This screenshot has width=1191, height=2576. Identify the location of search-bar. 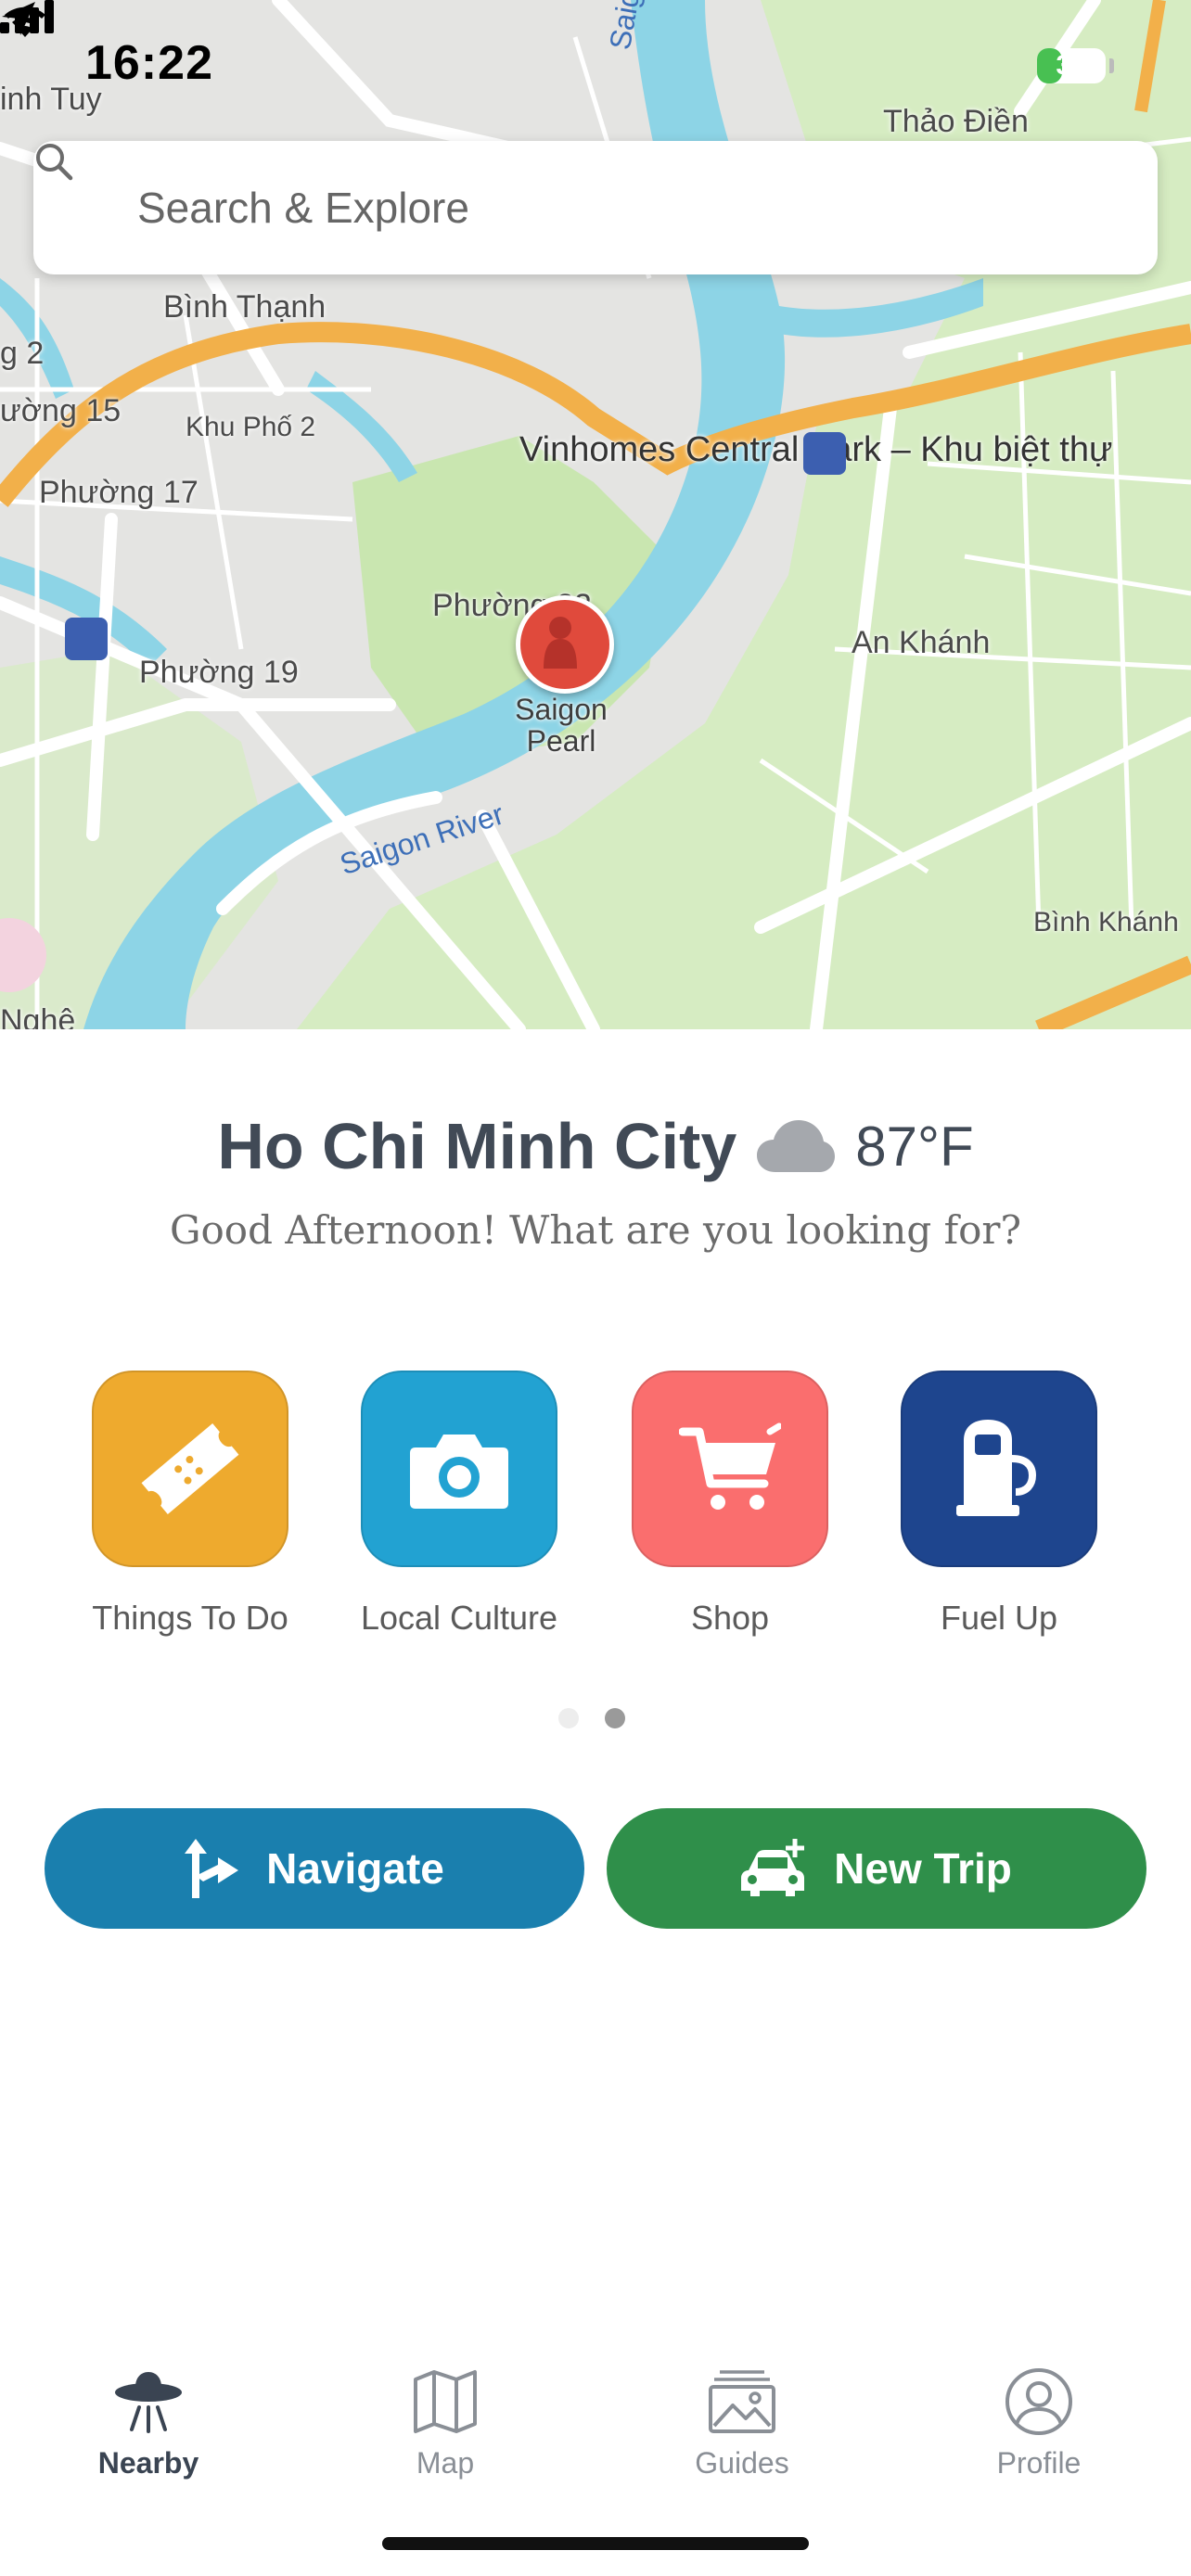
(595, 207).